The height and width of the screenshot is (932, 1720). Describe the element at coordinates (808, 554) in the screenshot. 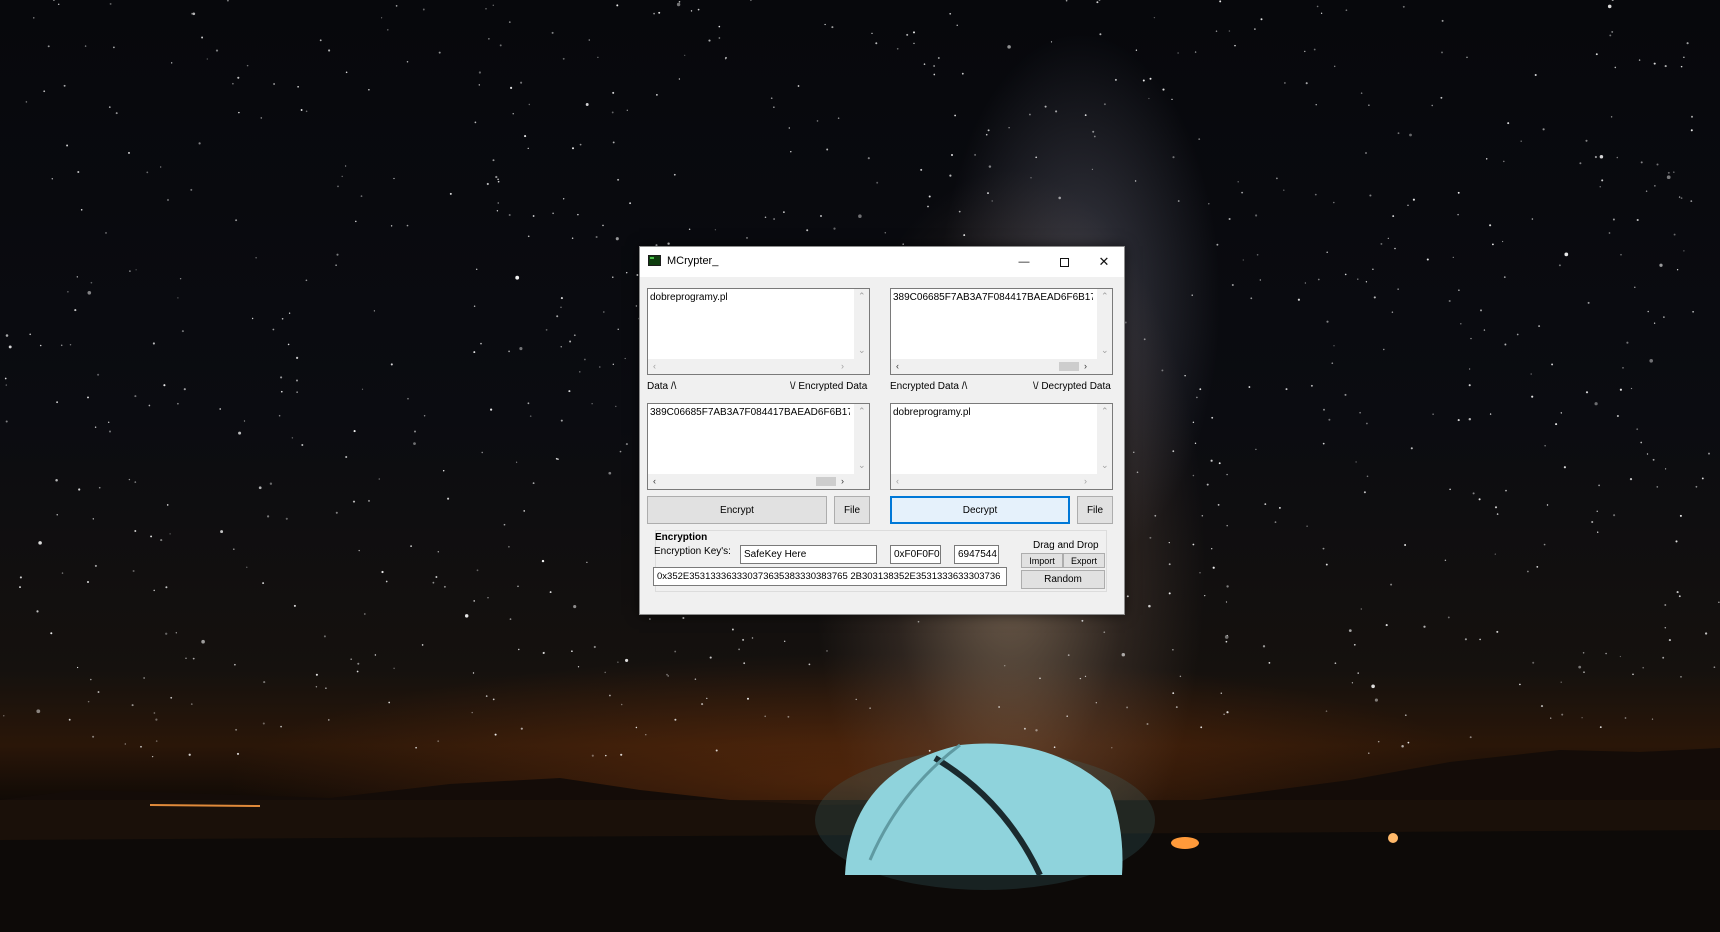

I see `encryption-key-input: SafeKey Here` at that location.